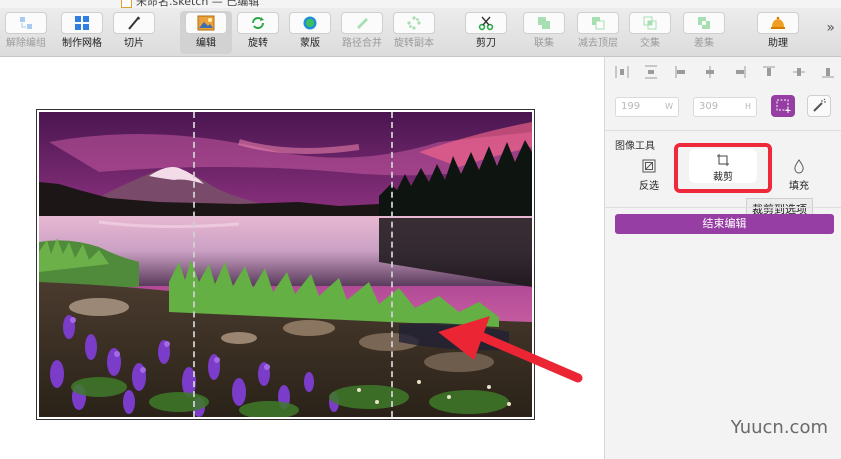 This screenshot has width=841, height=459. Describe the element at coordinates (725, 73) in the screenshot. I see `alignment-toolbar` at that location.